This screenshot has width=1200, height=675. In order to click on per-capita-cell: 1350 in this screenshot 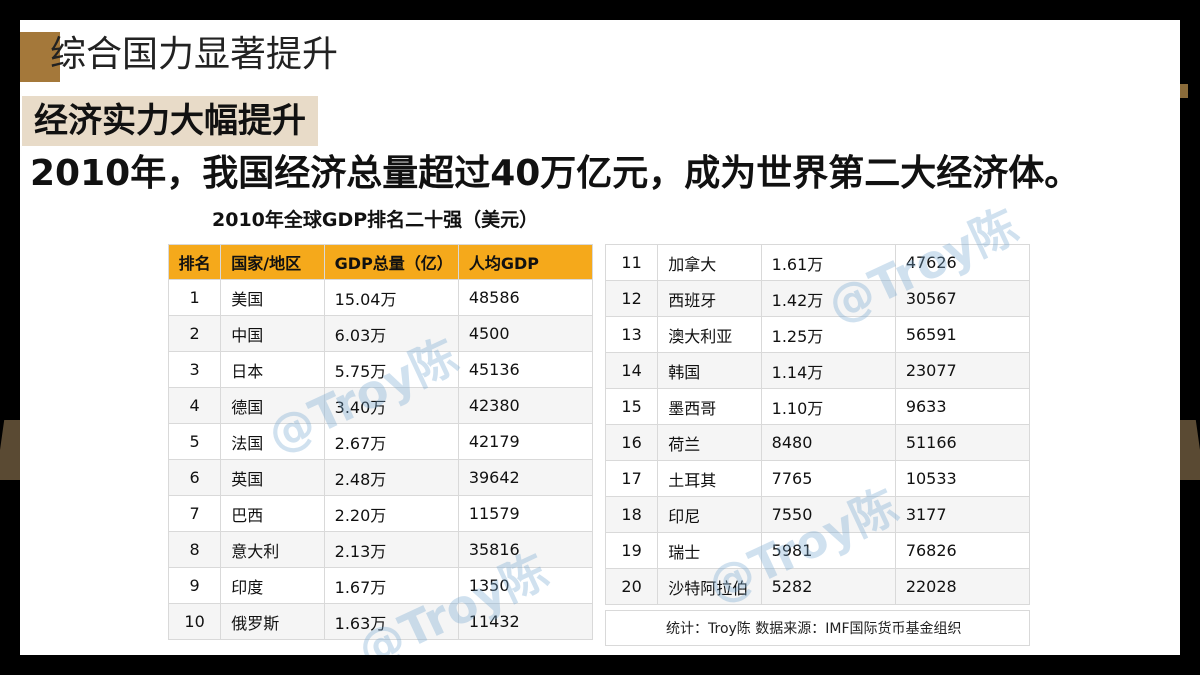, I will do `click(525, 585)`.